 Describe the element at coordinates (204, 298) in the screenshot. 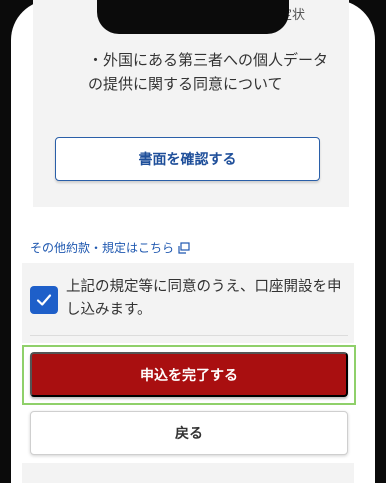

I see `agree-label: 上記の規定等に同意のうえ、口座開設を申し込みます。` at that location.